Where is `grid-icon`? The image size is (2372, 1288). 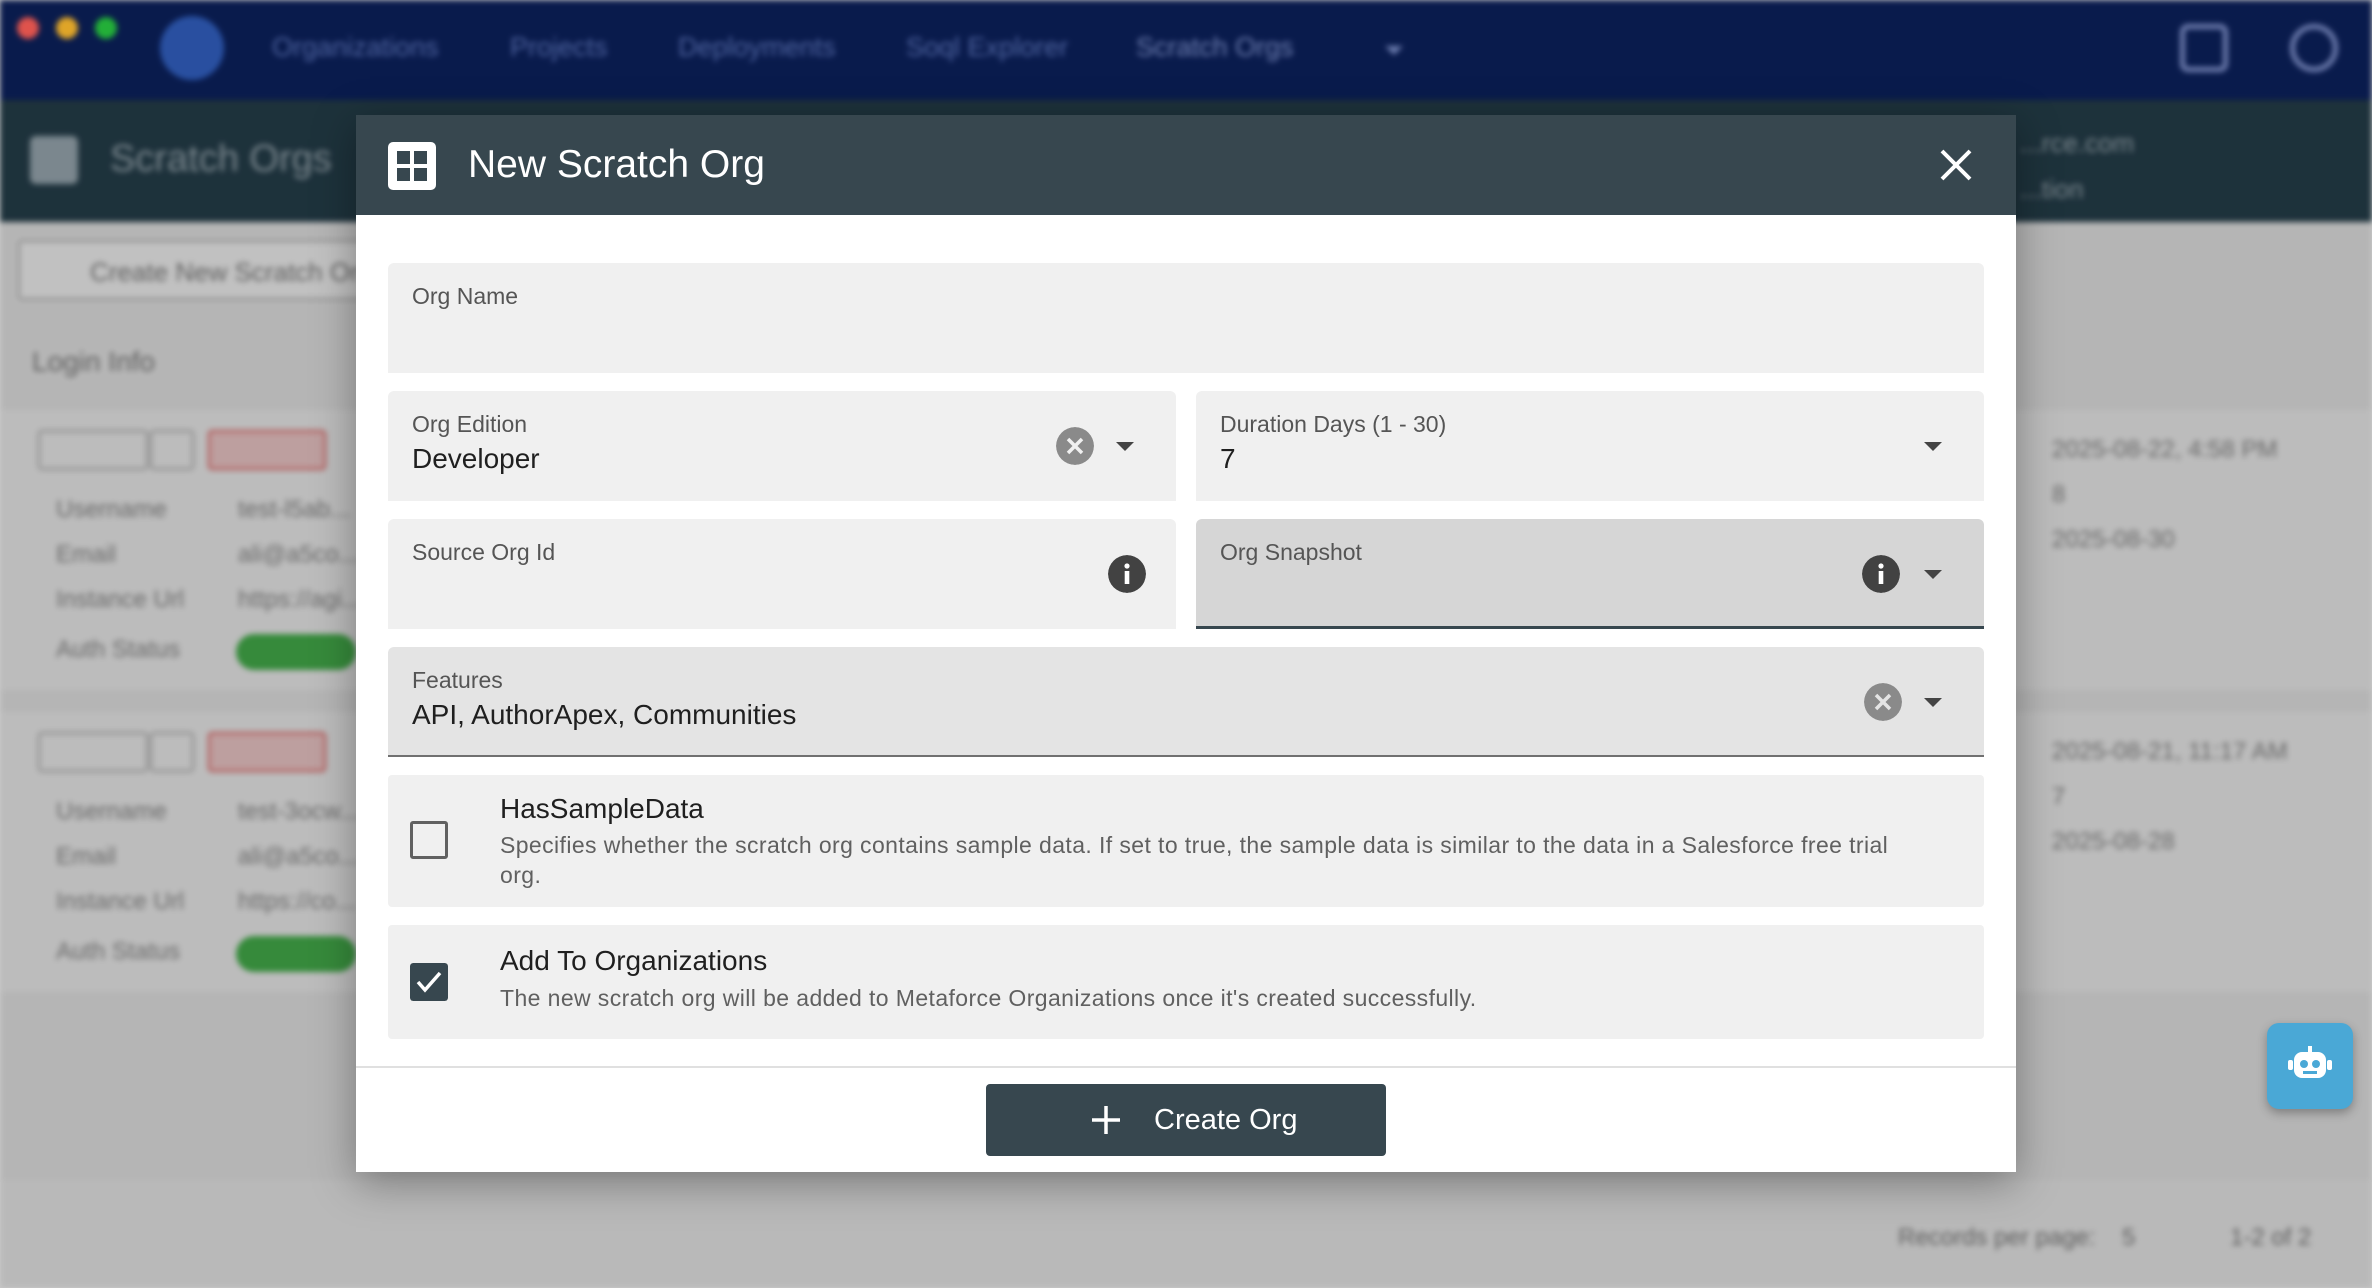 grid-icon is located at coordinates (412, 166).